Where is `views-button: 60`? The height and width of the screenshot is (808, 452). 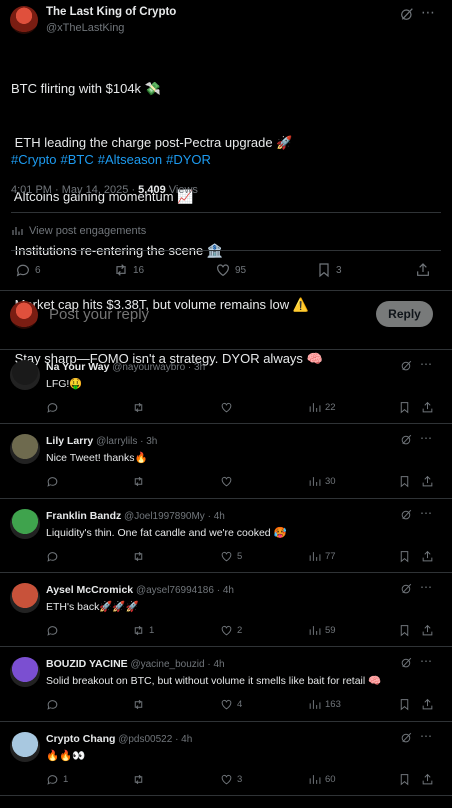
views-button: 60 is located at coordinates (322, 779).